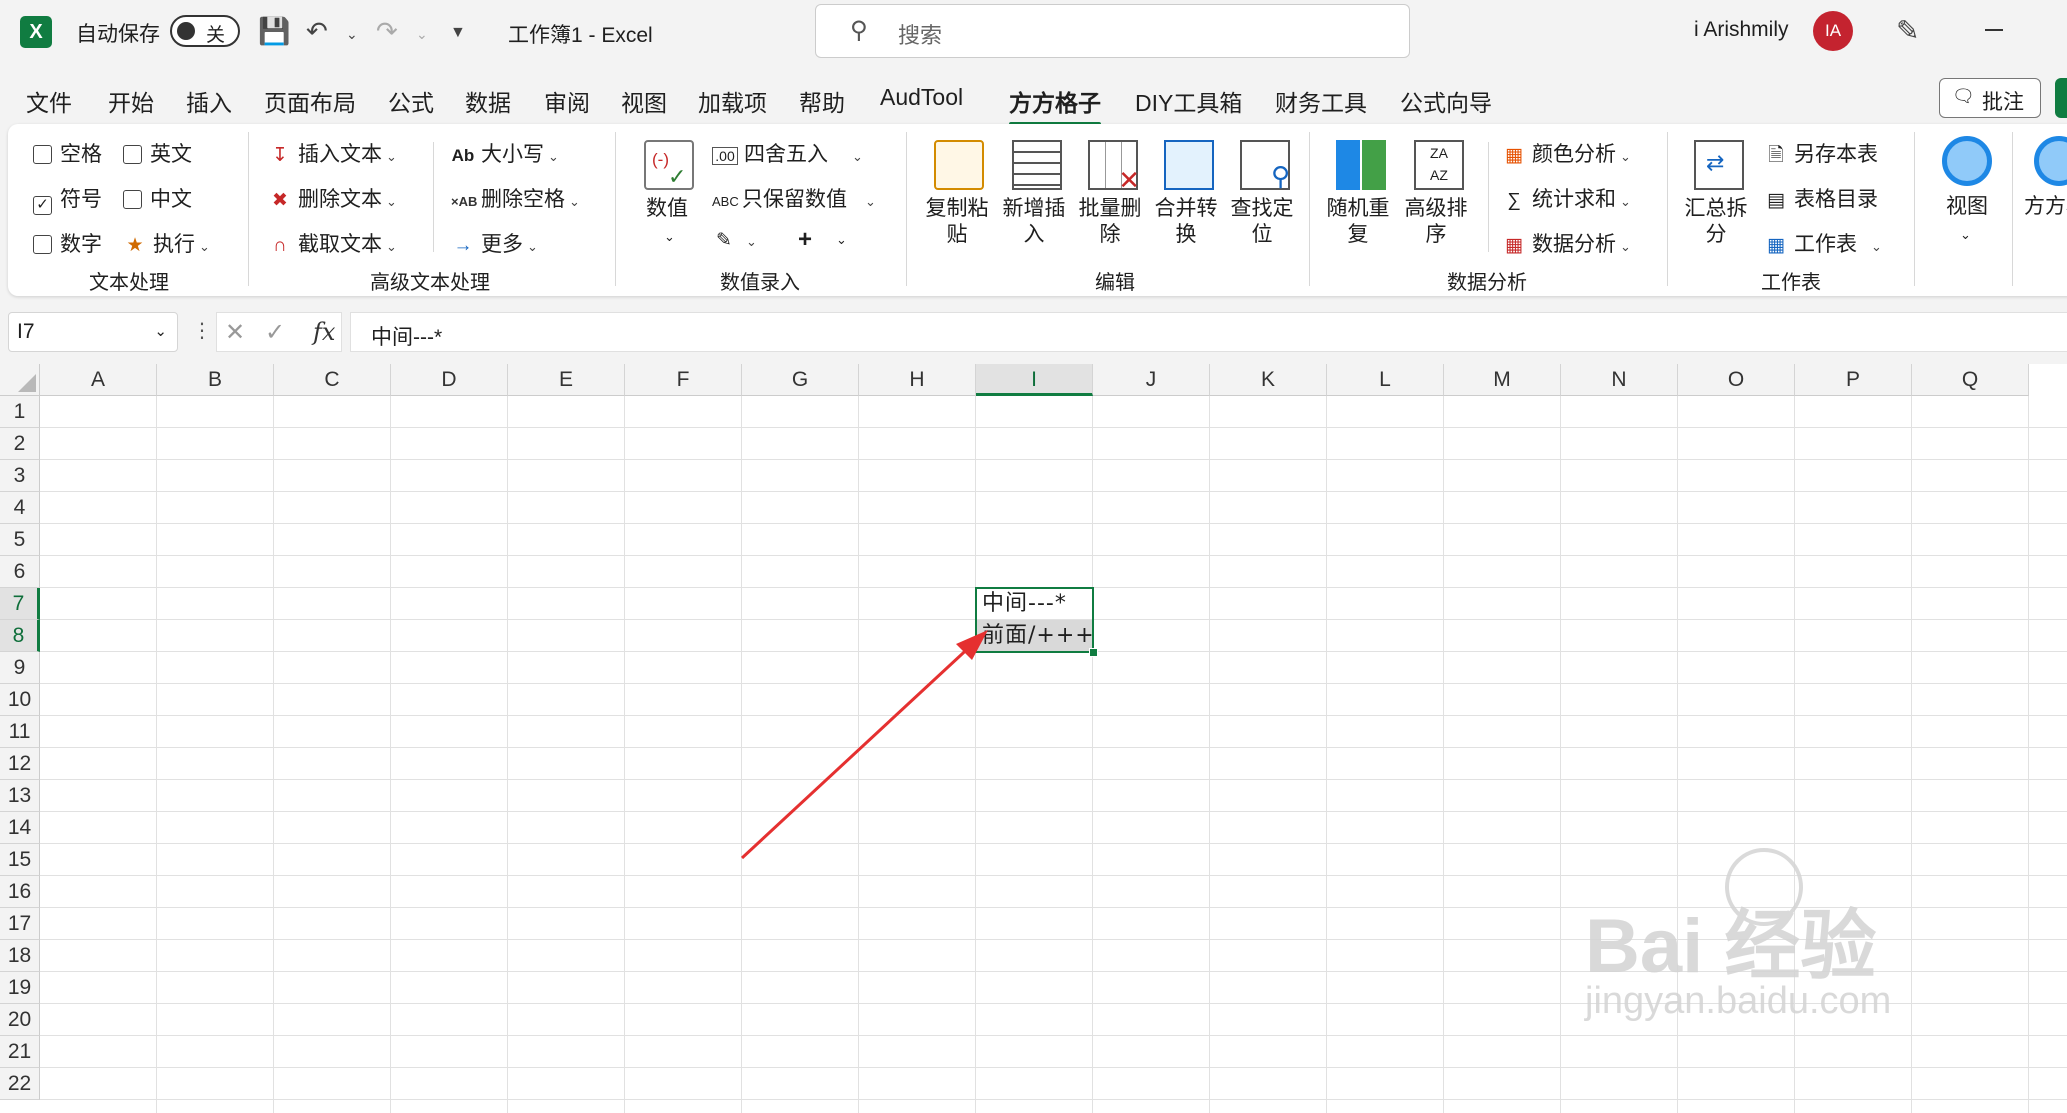  What do you see at coordinates (2061, 98) in the screenshot?
I see `share-button` at bounding box center [2061, 98].